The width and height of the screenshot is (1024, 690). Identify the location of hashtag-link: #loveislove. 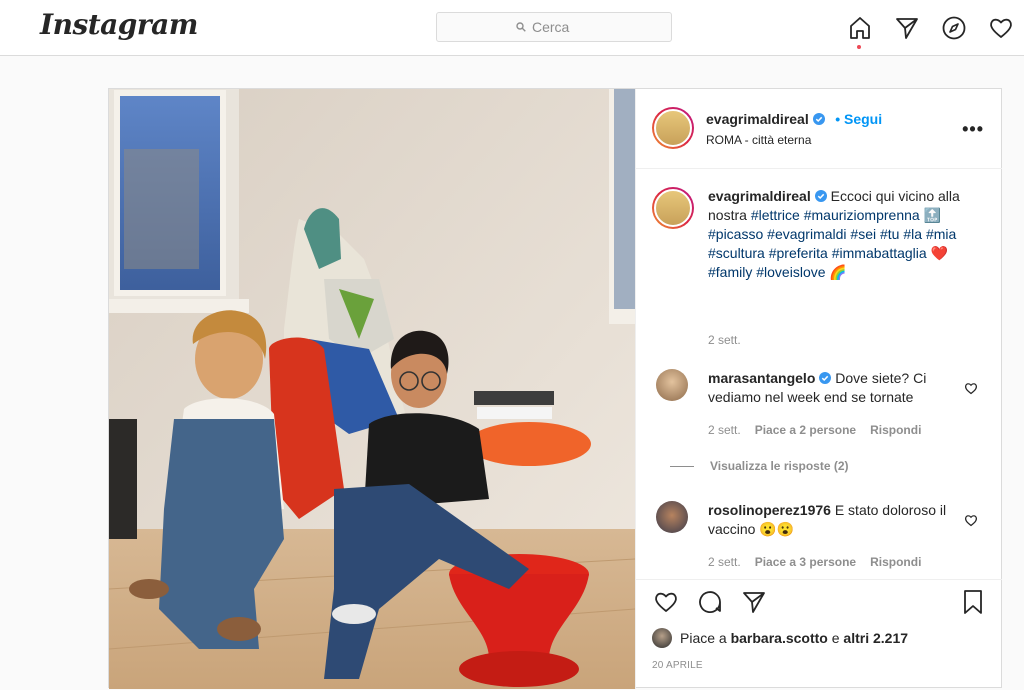
(790, 272).